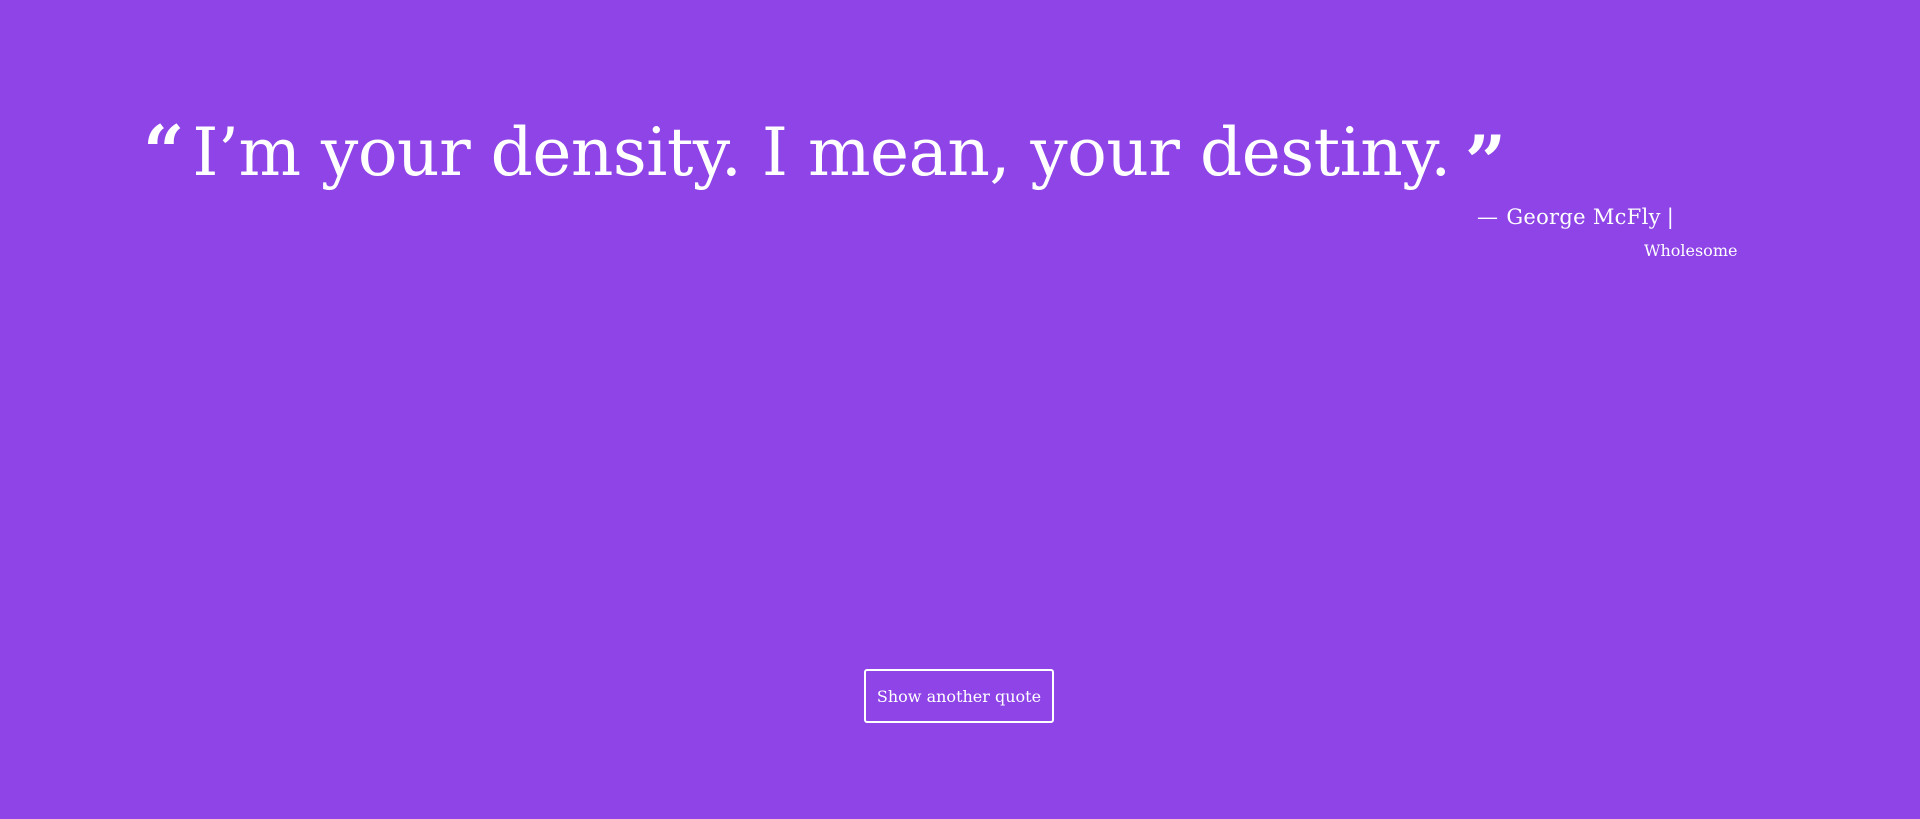  Describe the element at coordinates (164, 151) in the screenshot. I see `open-quote-icon: “` at that location.